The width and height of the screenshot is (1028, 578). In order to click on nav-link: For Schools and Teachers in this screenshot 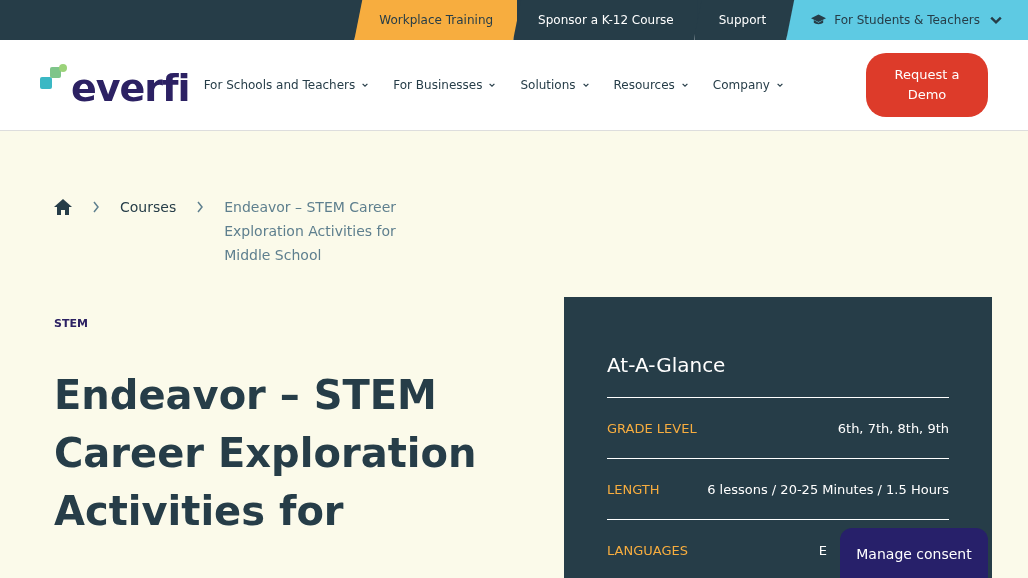, I will do `click(286, 85)`.